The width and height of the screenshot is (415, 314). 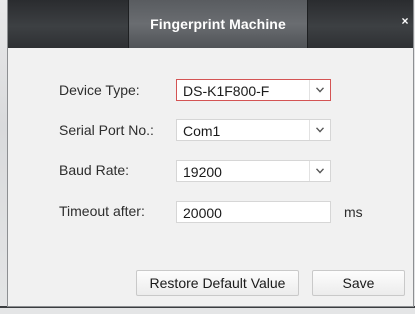 I want to click on title-tab: Fingerprint Machine, so click(x=218, y=24).